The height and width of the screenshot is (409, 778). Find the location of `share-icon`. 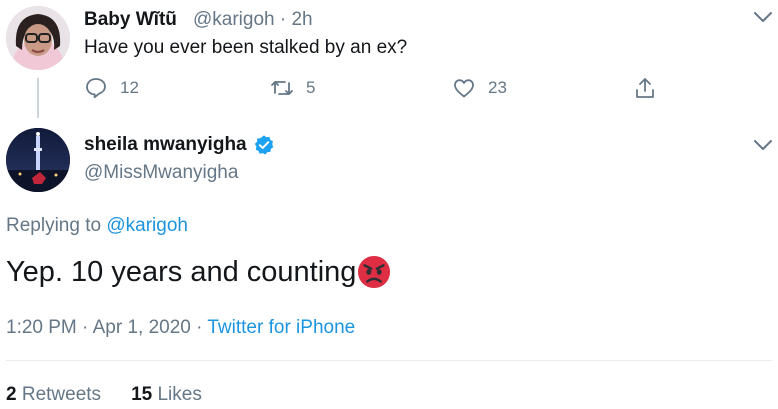

share-icon is located at coordinates (645, 88).